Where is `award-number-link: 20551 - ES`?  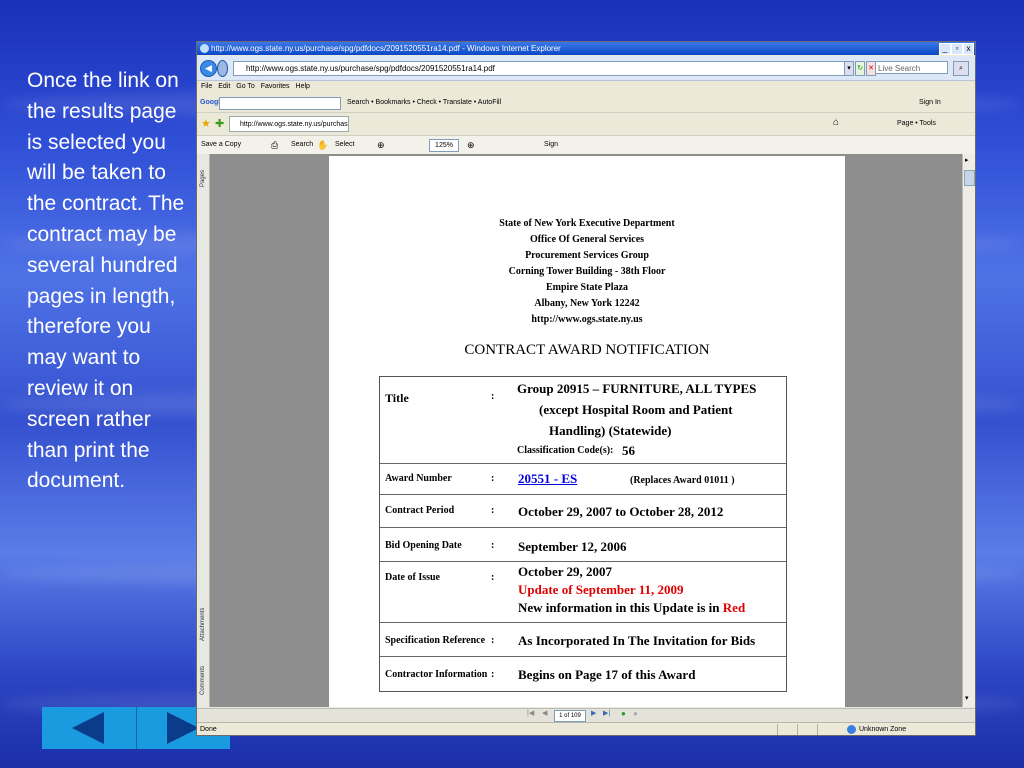 award-number-link: 20551 - ES is located at coordinates (547, 479).